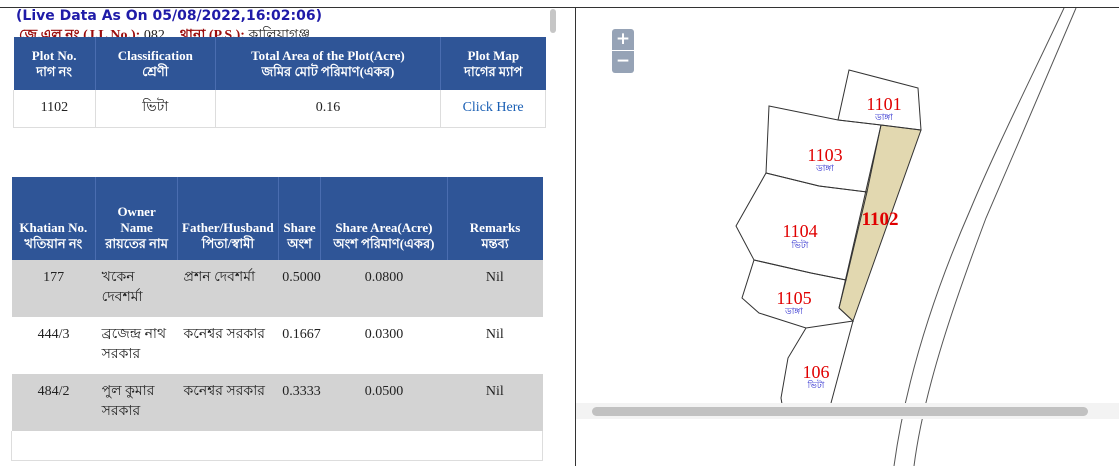 This screenshot has height=466, width=1119. Describe the element at coordinates (301, 334) in the screenshot. I see `share-cell: 0.1667` at that location.